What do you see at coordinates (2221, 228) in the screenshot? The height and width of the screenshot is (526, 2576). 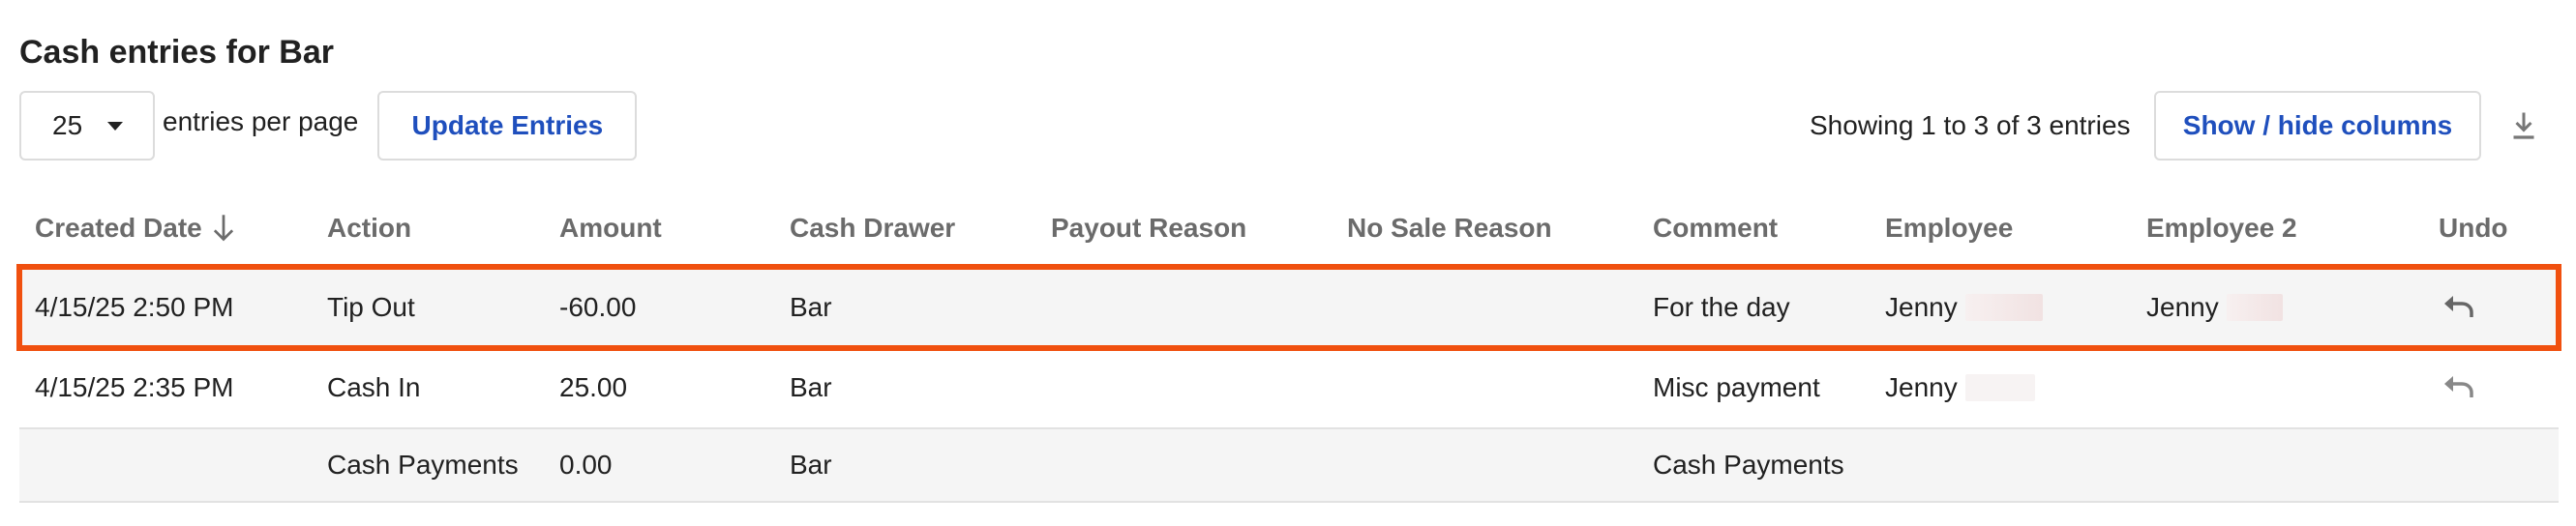 I see `header-employee-2: Employee 2` at bounding box center [2221, 228].